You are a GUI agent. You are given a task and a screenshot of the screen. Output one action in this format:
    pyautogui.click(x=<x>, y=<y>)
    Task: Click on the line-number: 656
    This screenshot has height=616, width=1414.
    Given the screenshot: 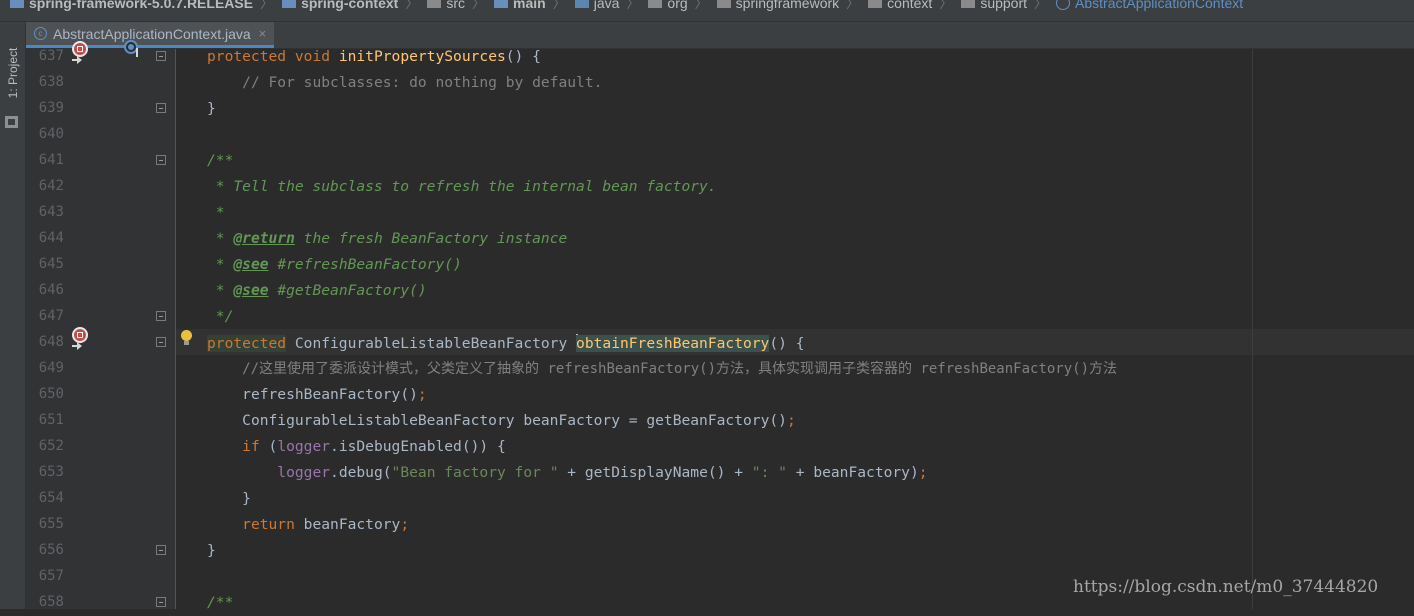 What is the action you would take?
    pyautogui.click(x=51, y=550)
    